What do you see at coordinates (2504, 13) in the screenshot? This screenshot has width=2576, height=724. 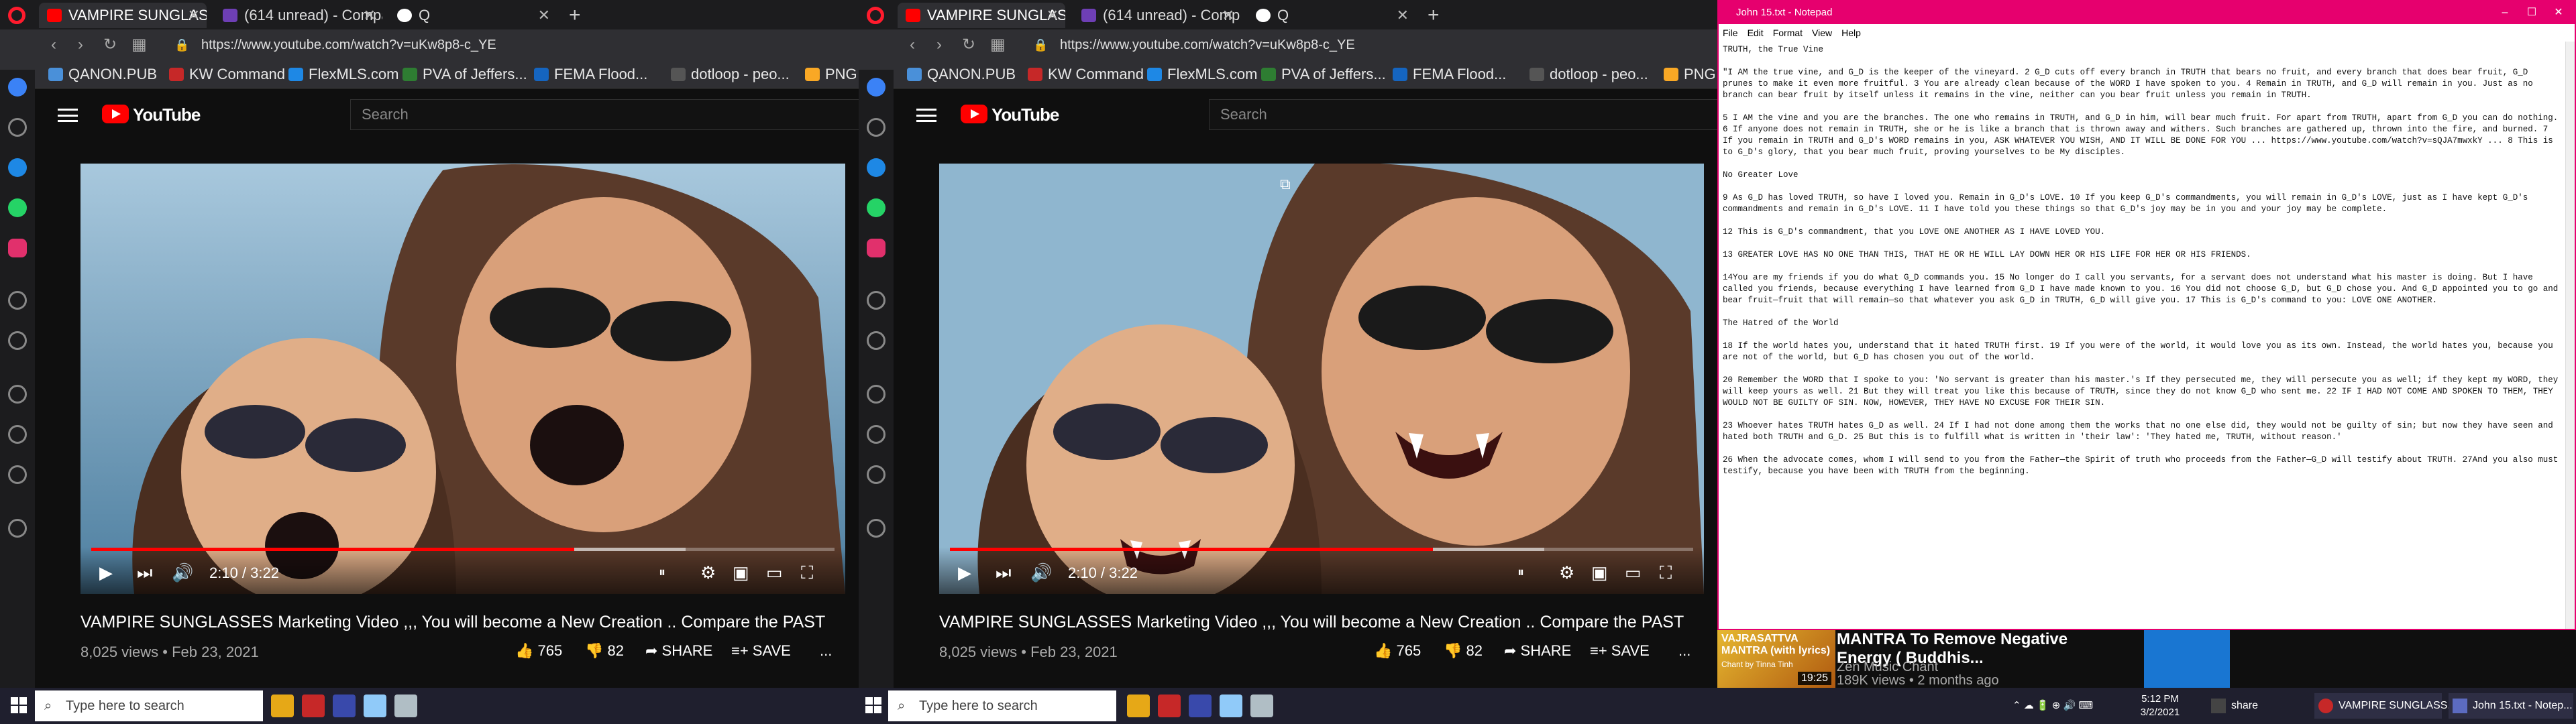 I see `minimize-icon: –` at bounding box center [2504, 13].